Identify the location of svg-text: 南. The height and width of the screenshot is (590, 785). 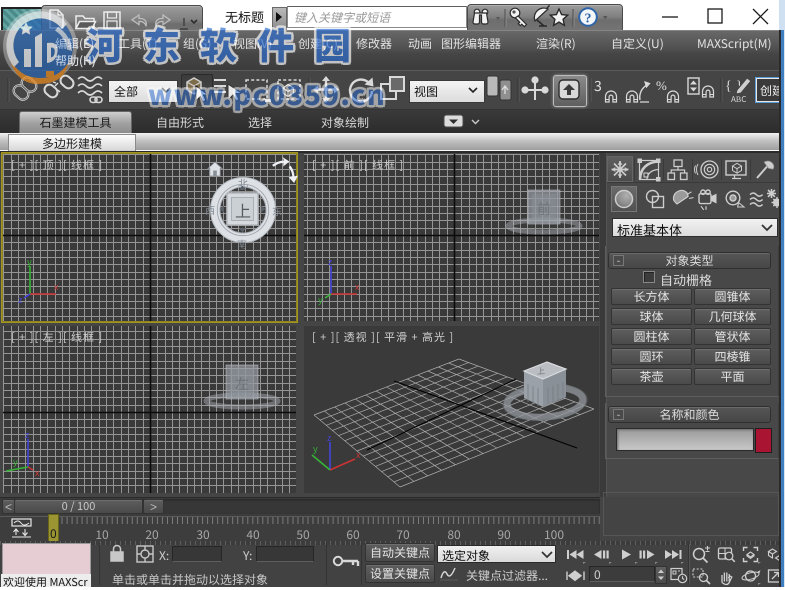
(242, 243).